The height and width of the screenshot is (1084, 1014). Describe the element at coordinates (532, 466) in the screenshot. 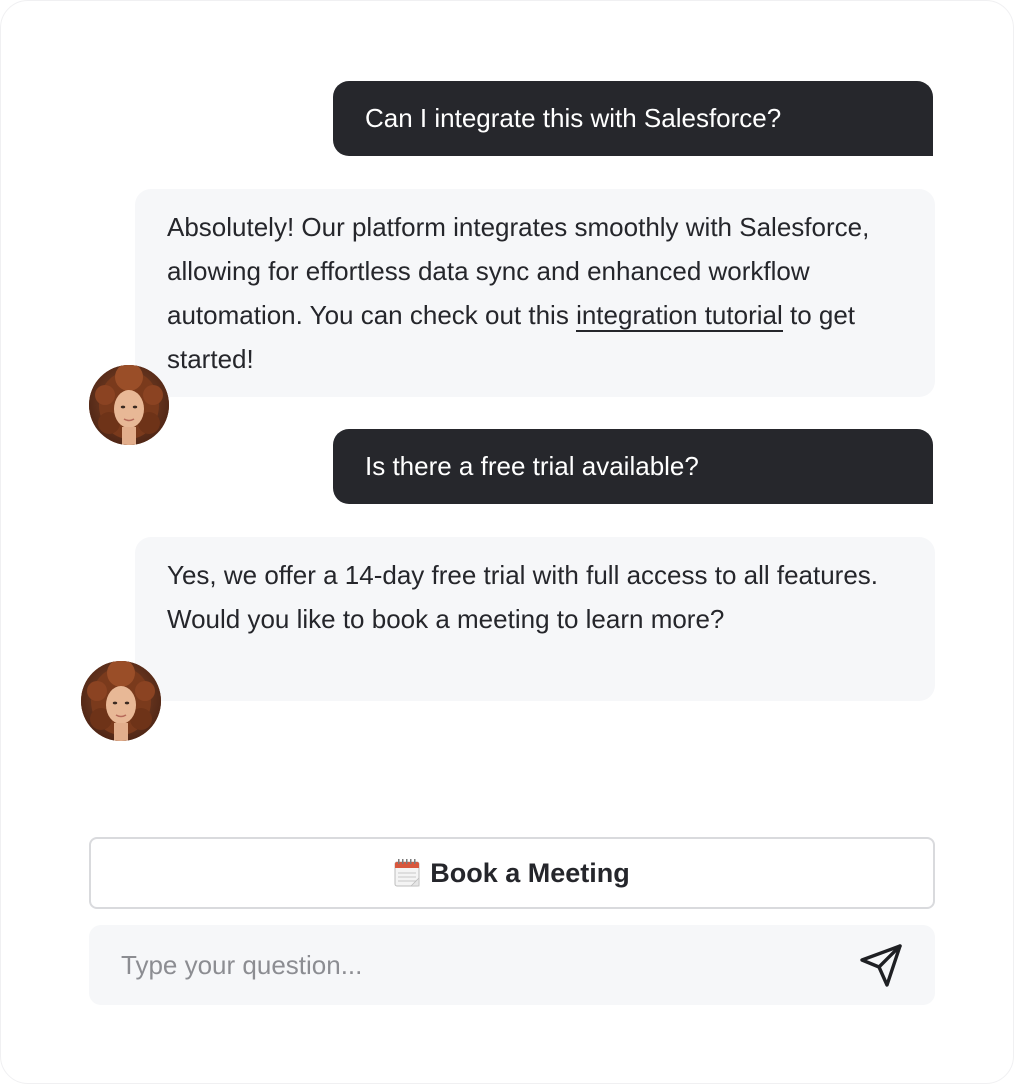

I see `user-message-text: Is there a free trial available?` at that location.